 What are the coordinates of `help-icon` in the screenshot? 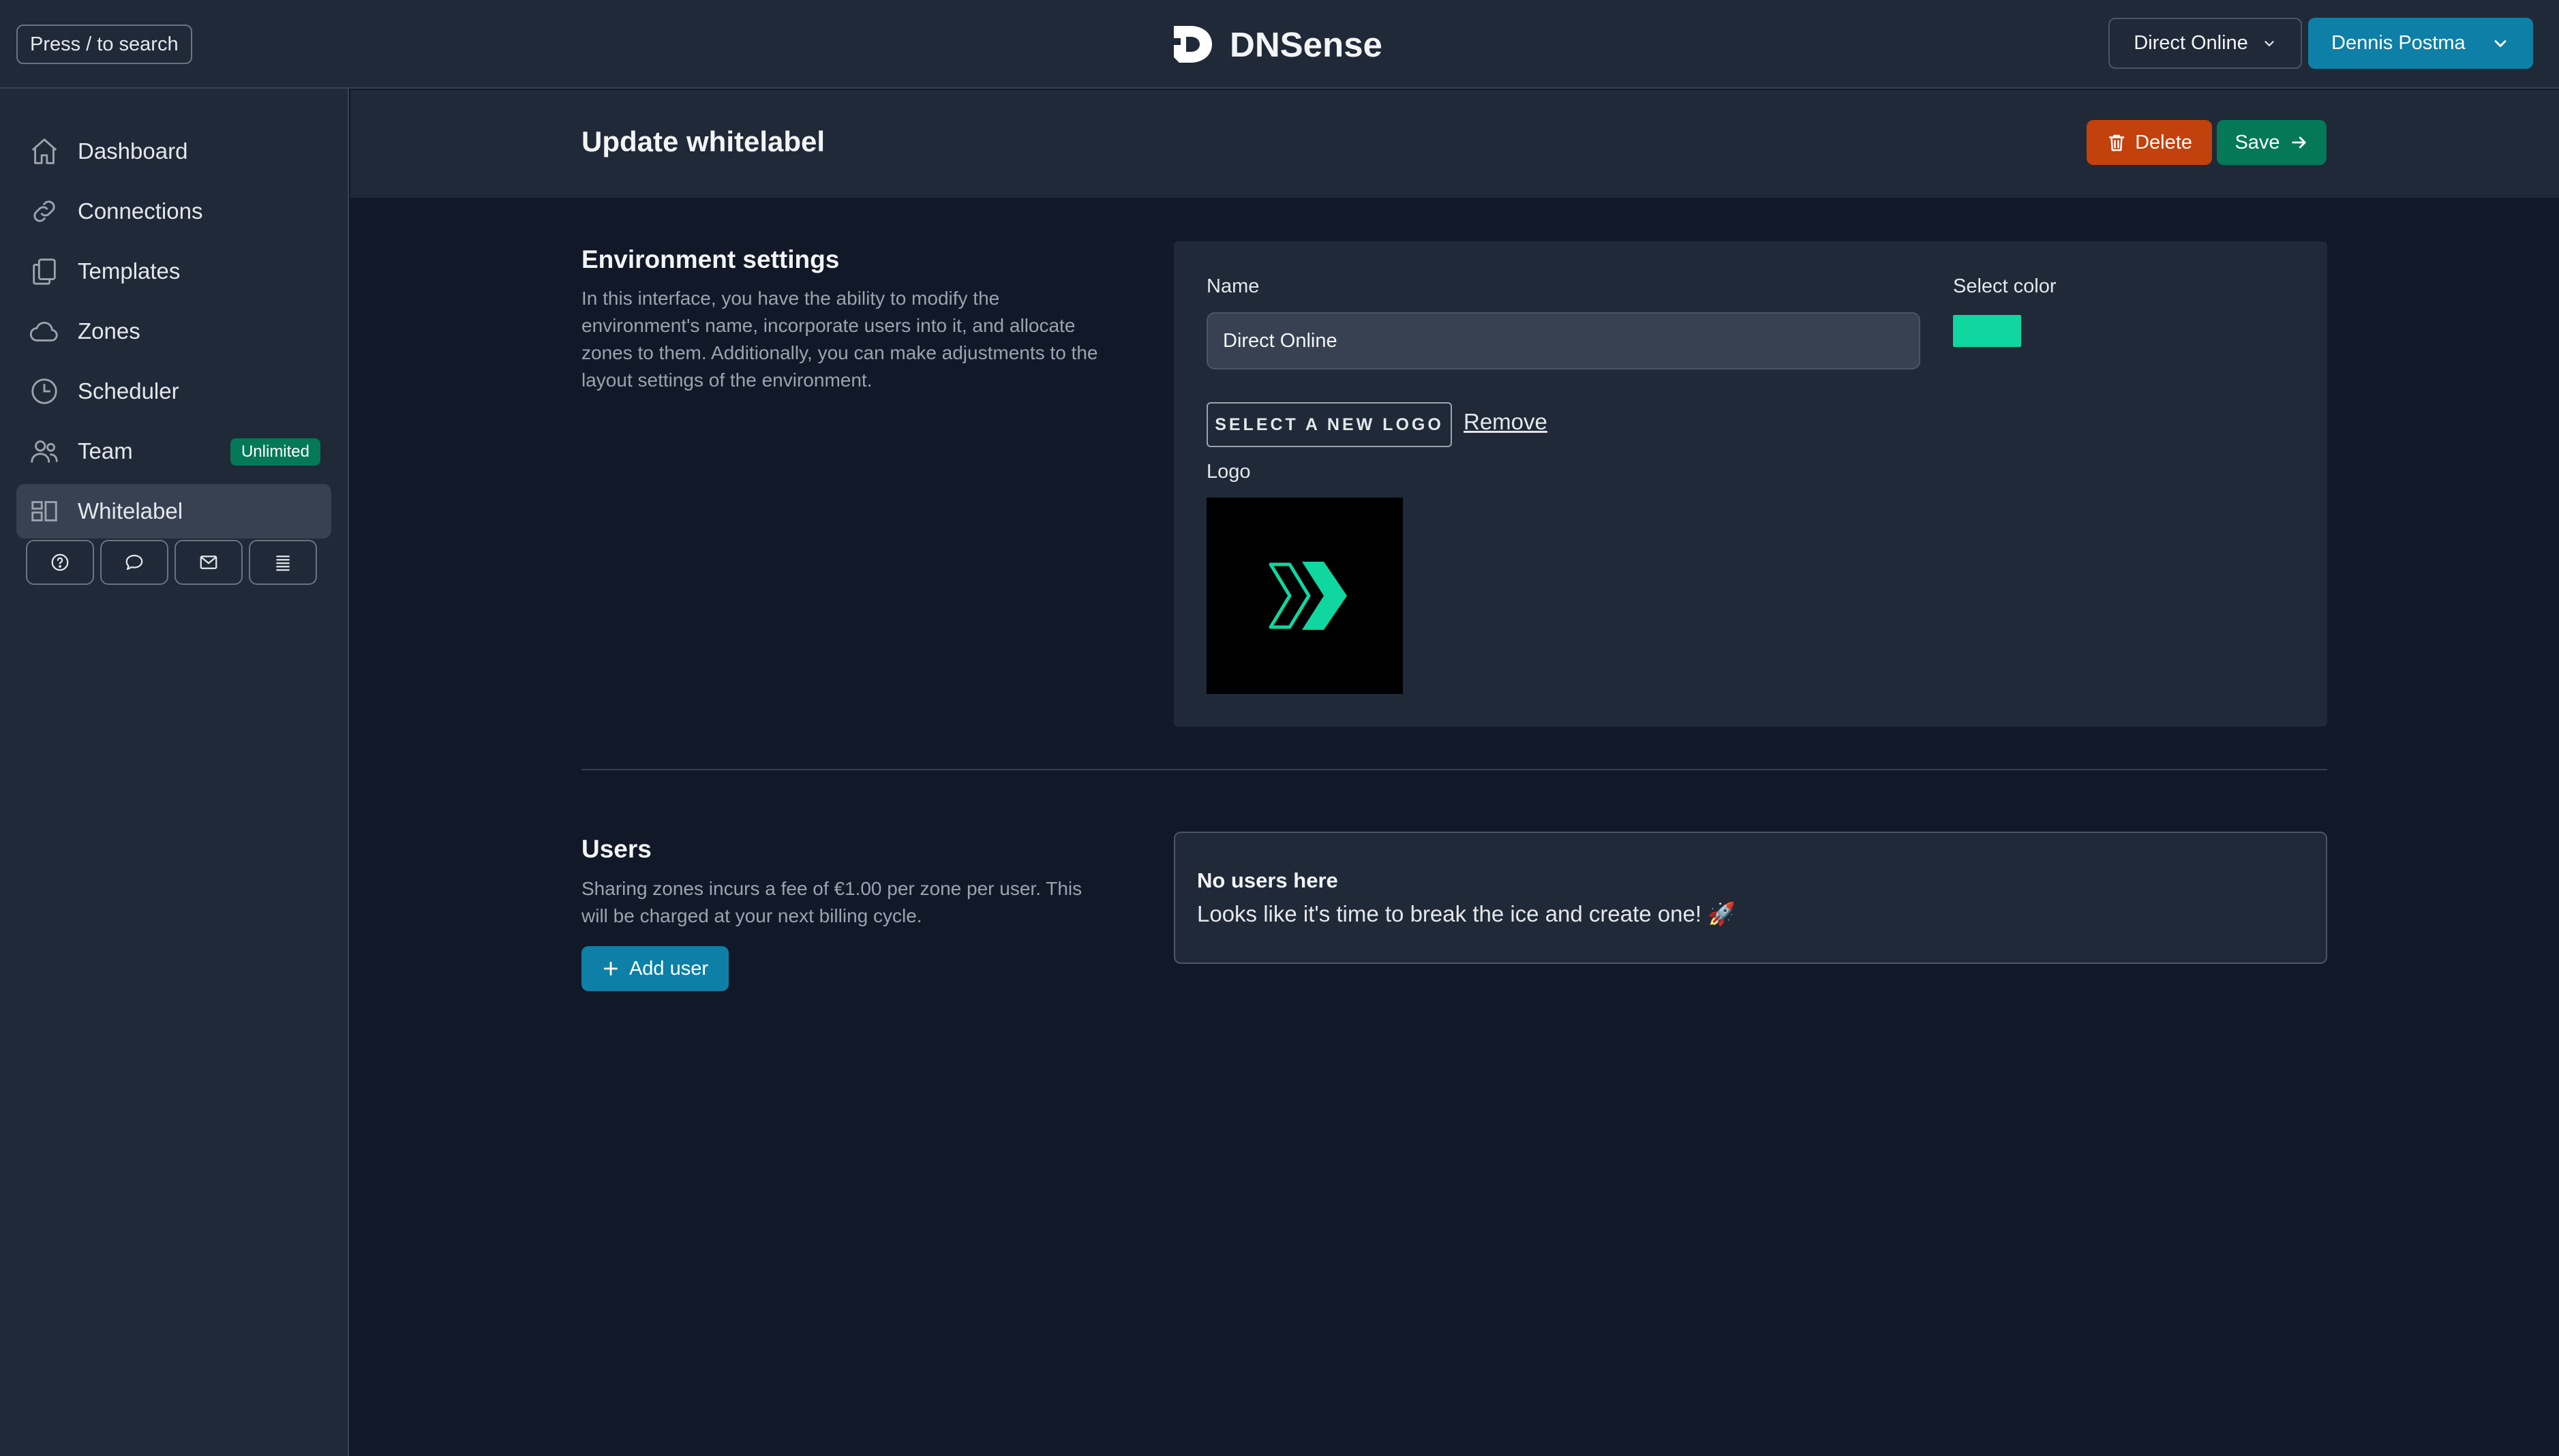 It's located at (60, 562).